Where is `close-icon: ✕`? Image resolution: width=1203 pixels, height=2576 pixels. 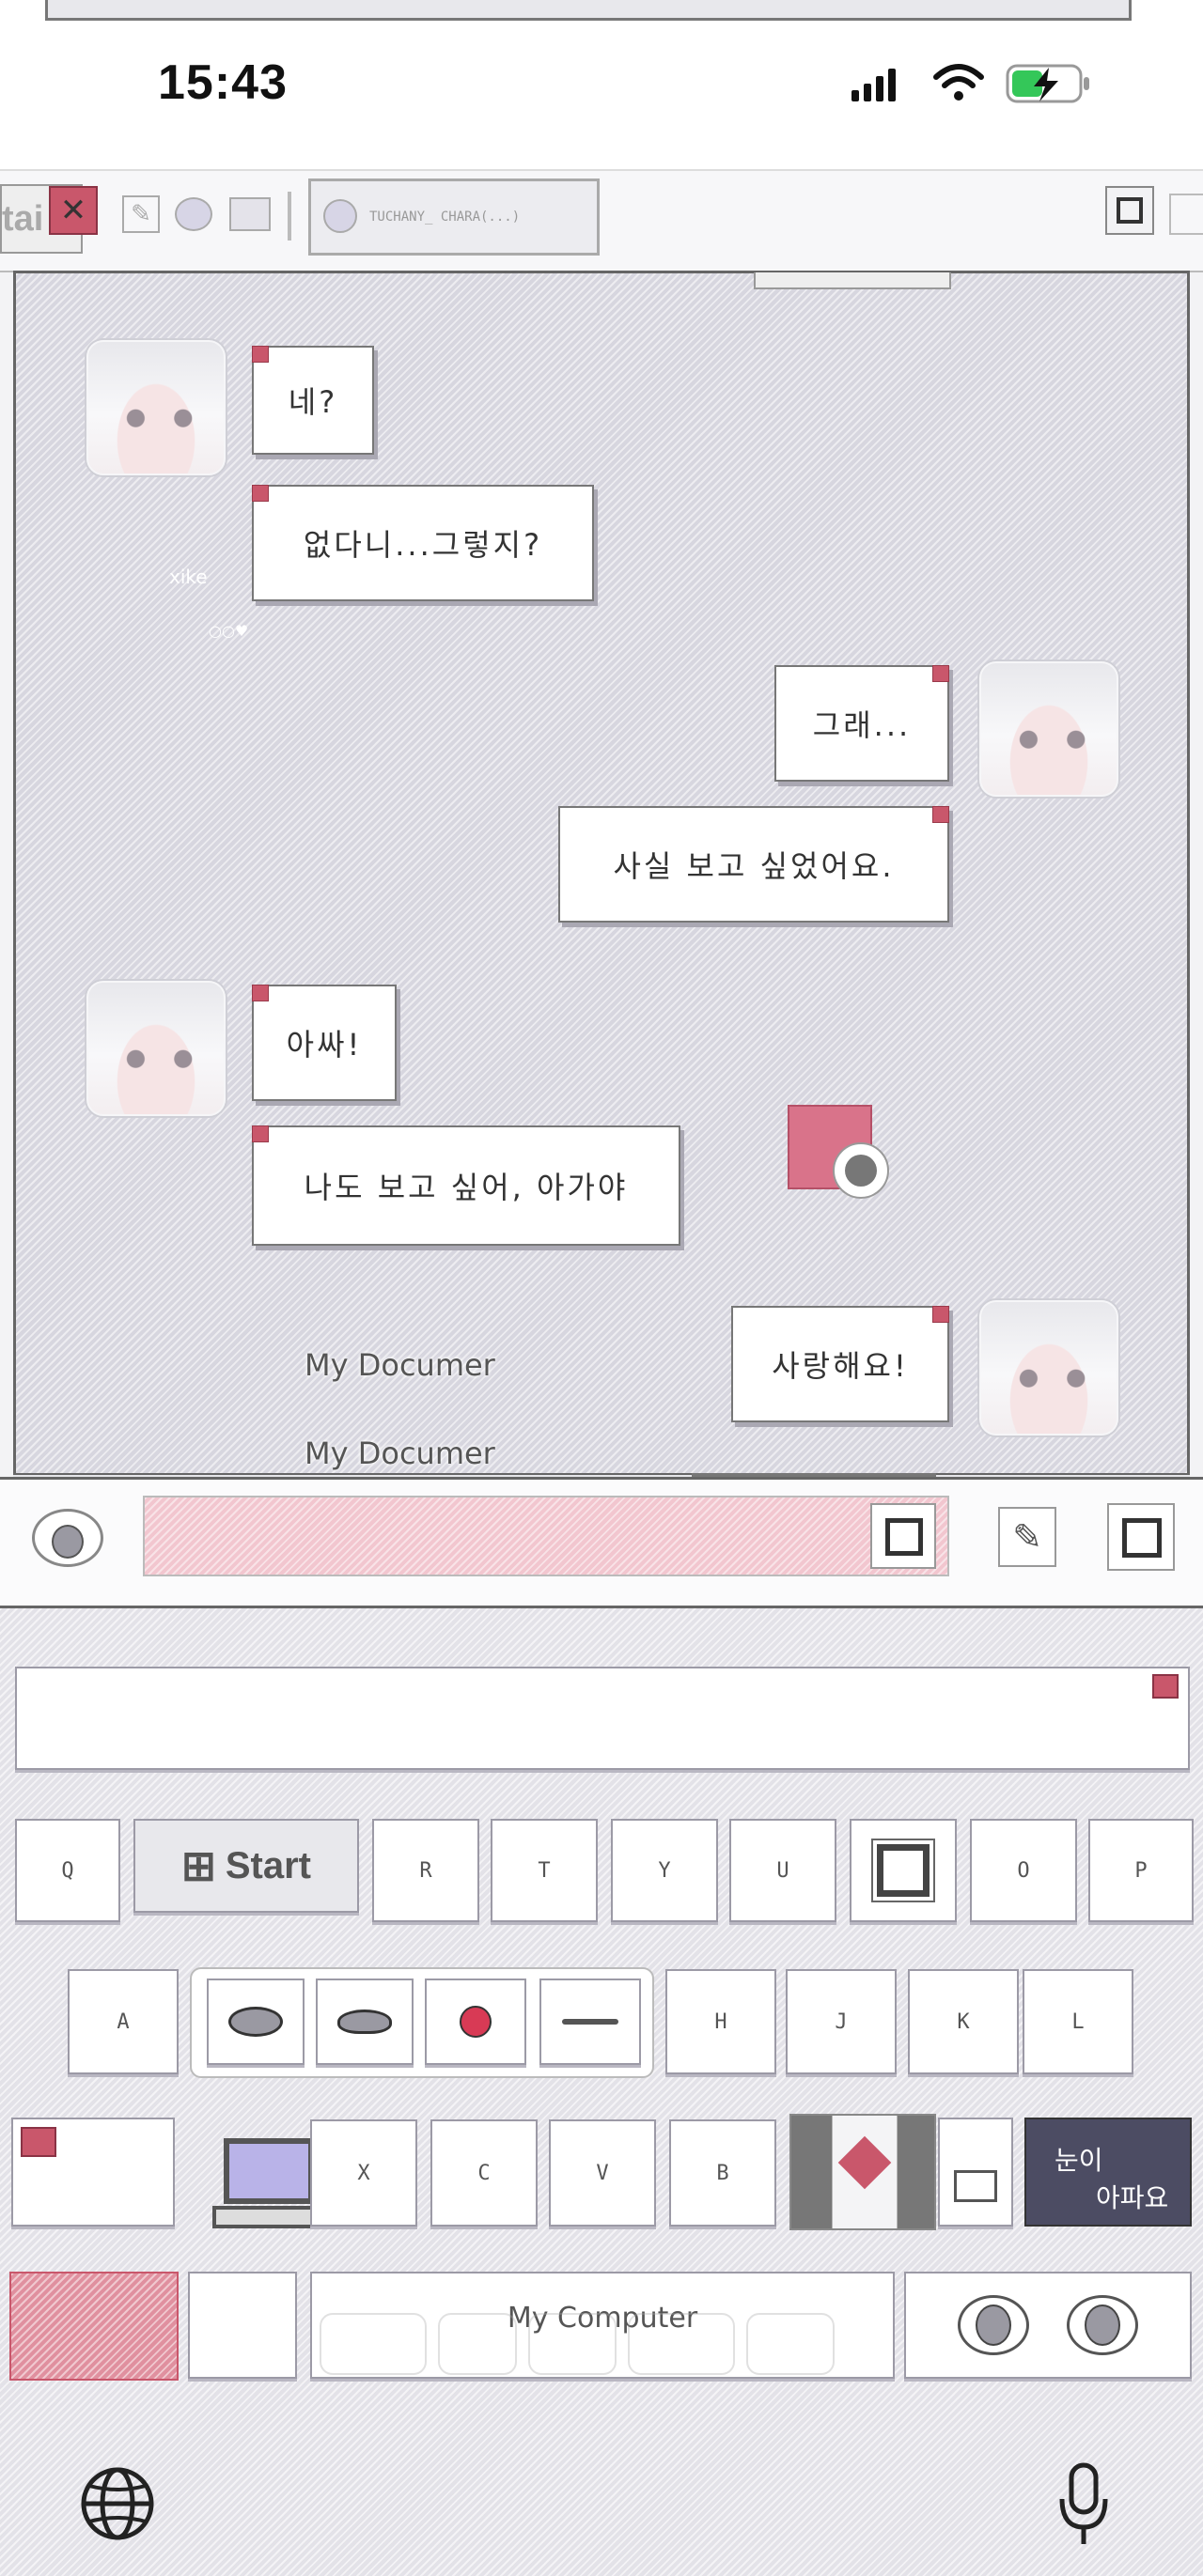
close-icon: ✕ is located at coordinates (73, 210).